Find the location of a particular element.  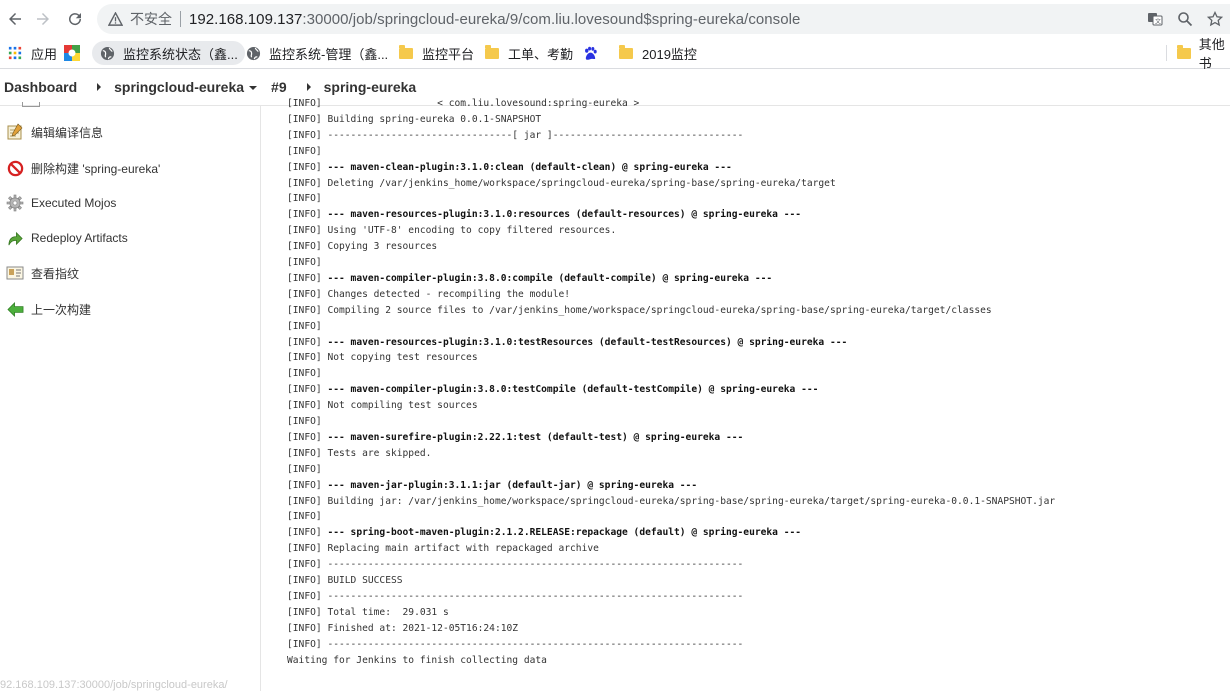

chevron-down-icon is located at coordinates (253, 87).